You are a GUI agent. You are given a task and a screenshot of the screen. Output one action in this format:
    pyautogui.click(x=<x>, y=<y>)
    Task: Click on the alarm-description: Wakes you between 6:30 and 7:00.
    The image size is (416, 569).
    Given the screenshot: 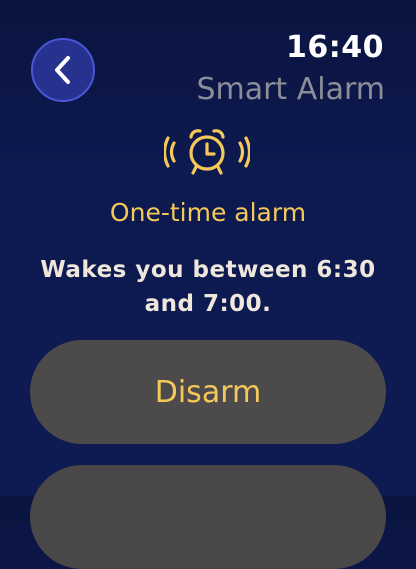 What is the action you would take?
    pyautogui.click(x=208, y=287)
    